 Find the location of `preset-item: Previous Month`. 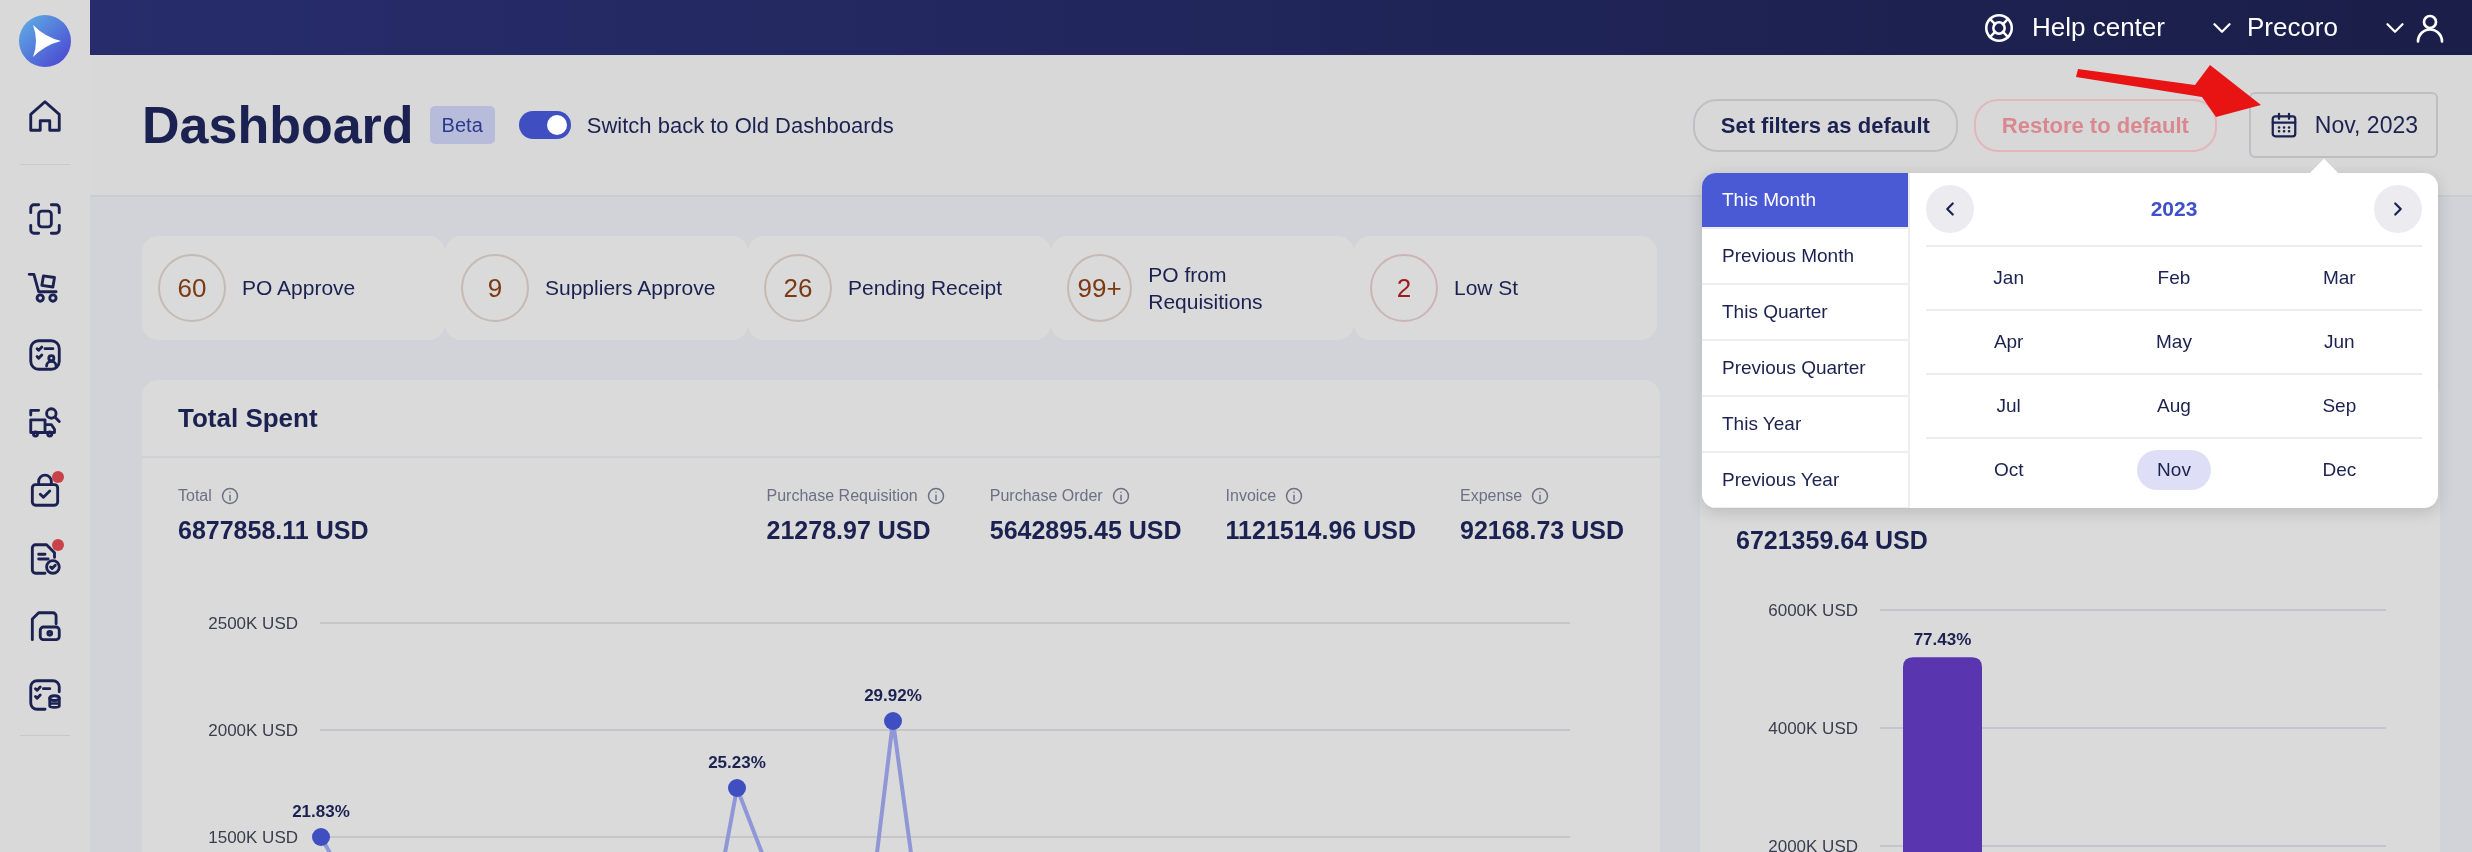

preset-item: Previous Month is located at coordinates (1805, 257).